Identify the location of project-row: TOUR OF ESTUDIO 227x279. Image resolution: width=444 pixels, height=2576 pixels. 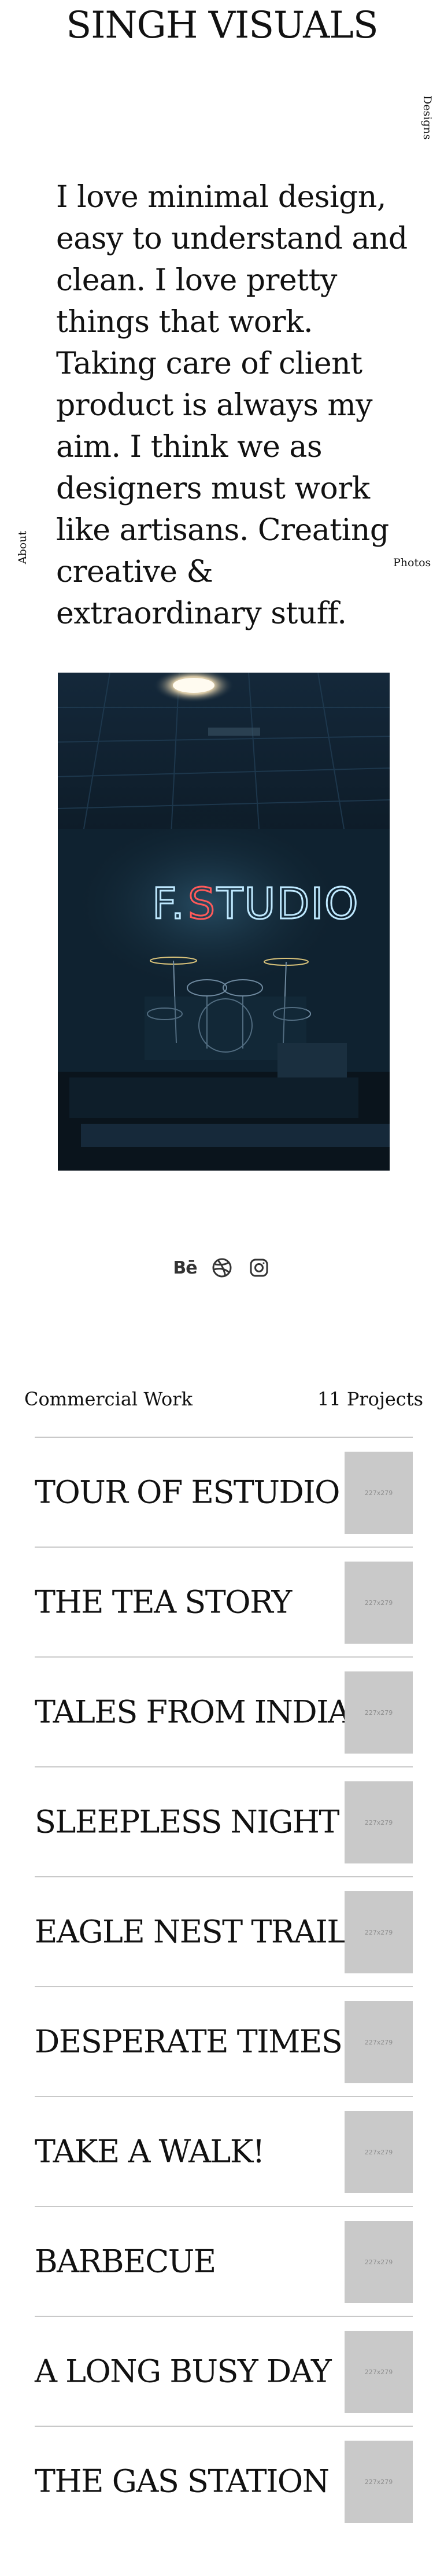
(224, 1492).